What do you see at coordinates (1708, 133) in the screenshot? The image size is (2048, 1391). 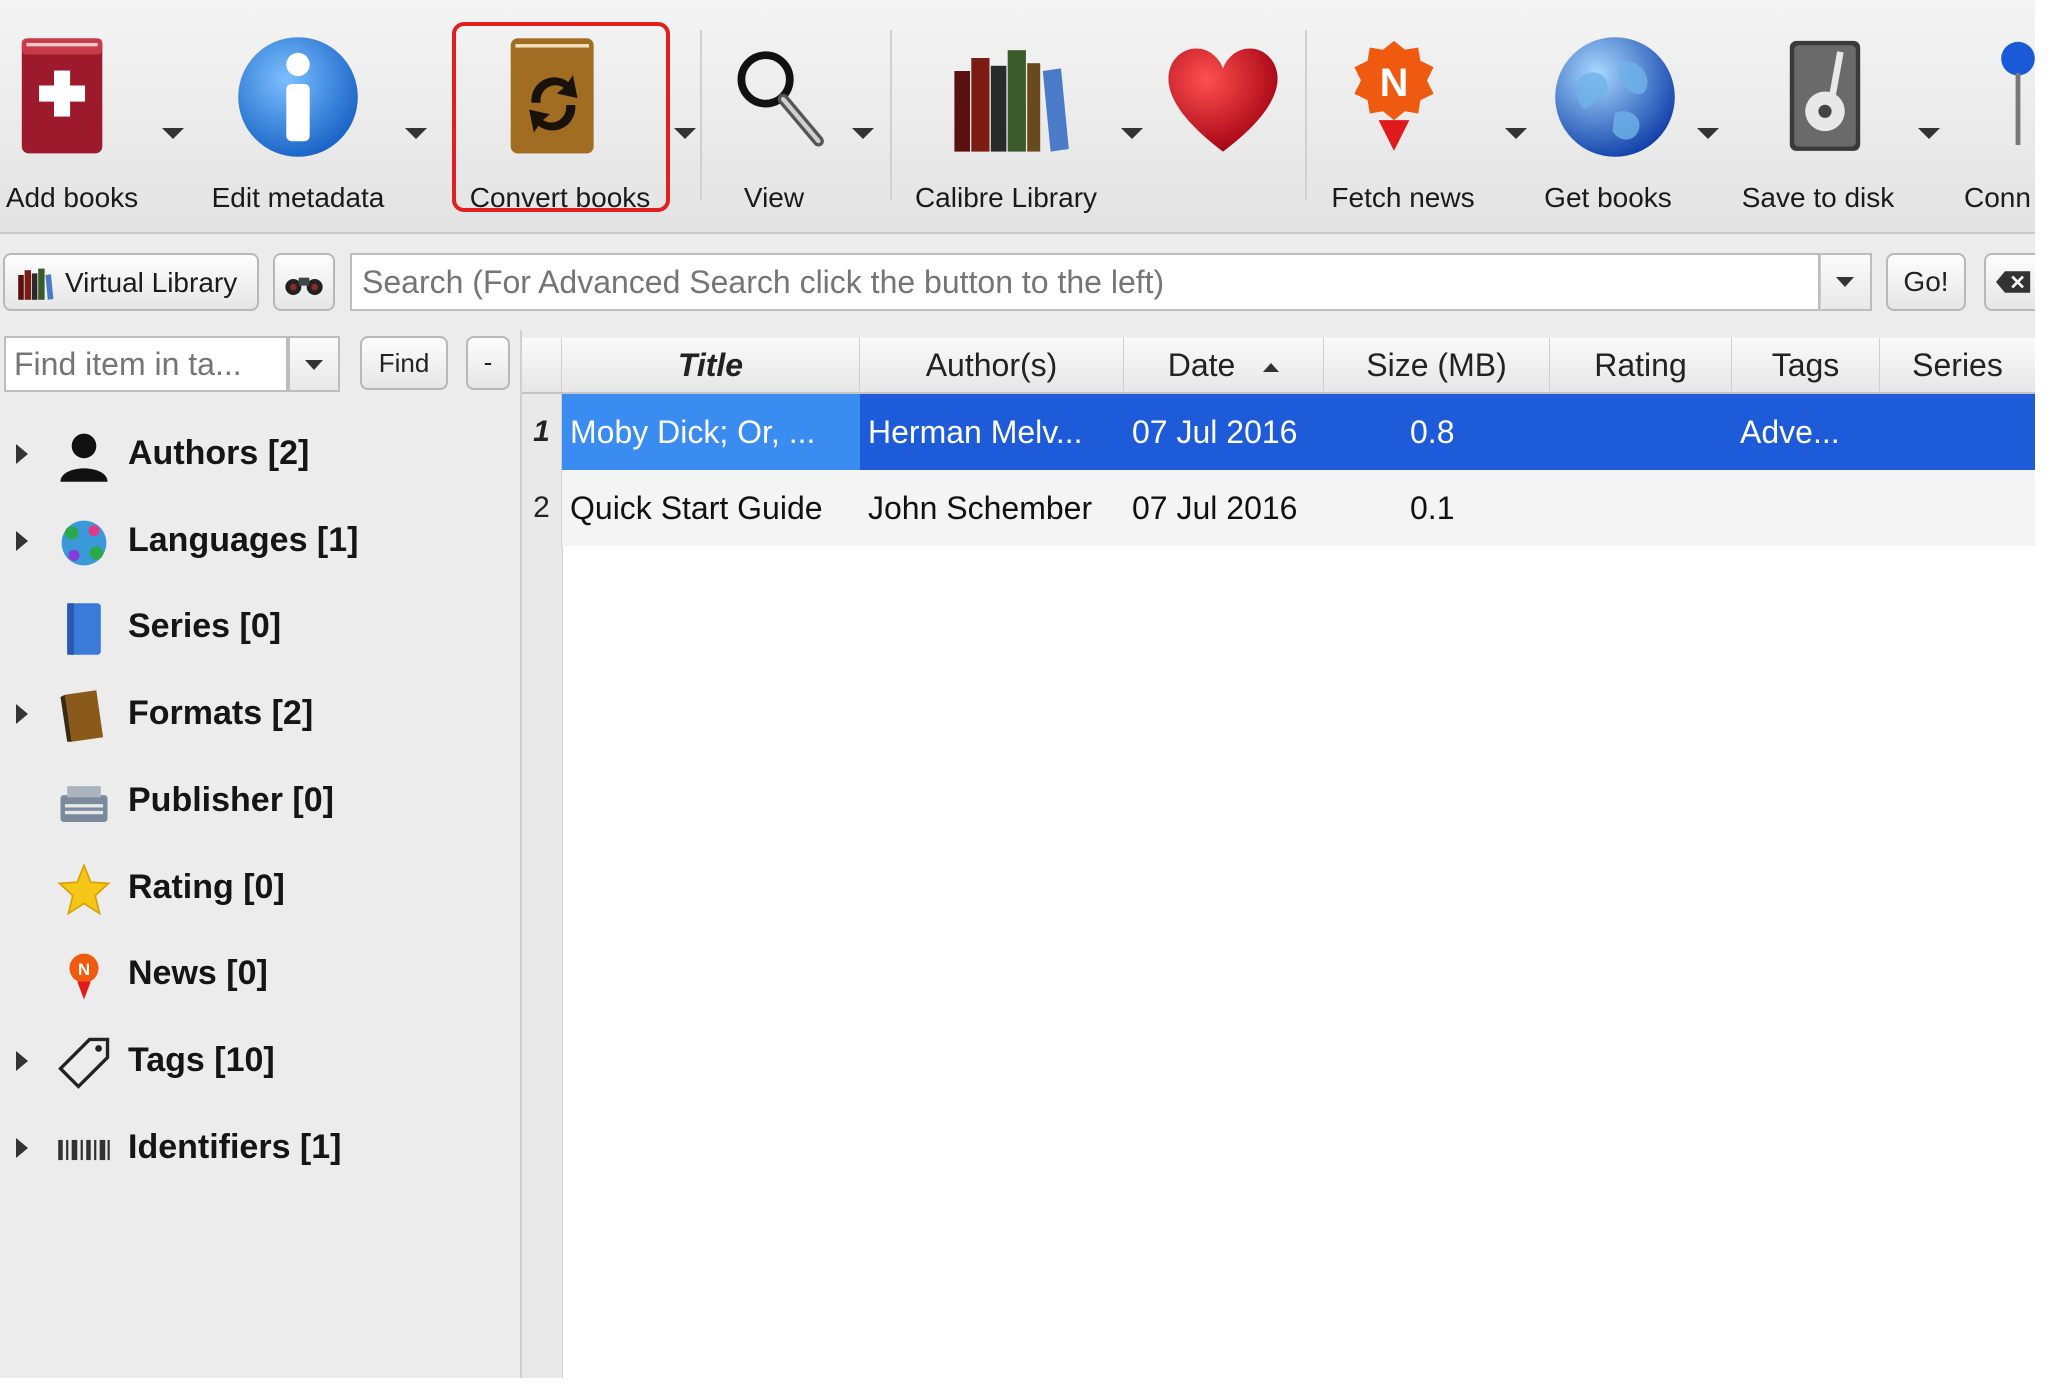 I see `get-books-dropdown-arrow` at bounding box center [1708, 133].